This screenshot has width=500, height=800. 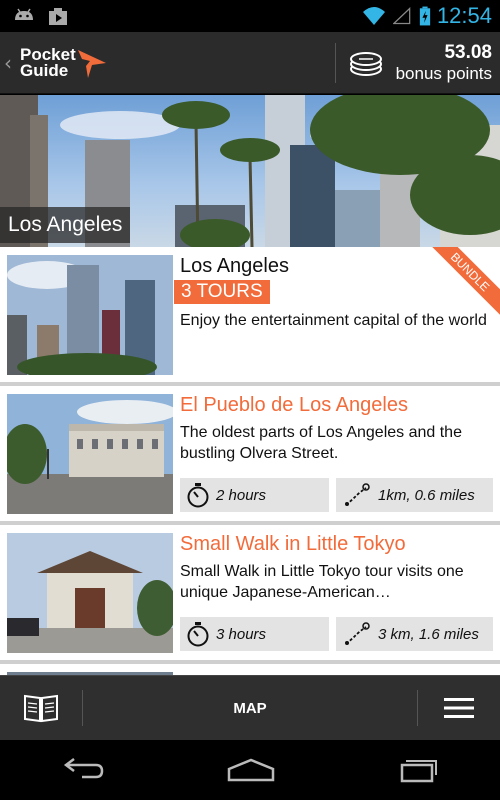 I want to click on back-icon, so click(x=83, y=770).